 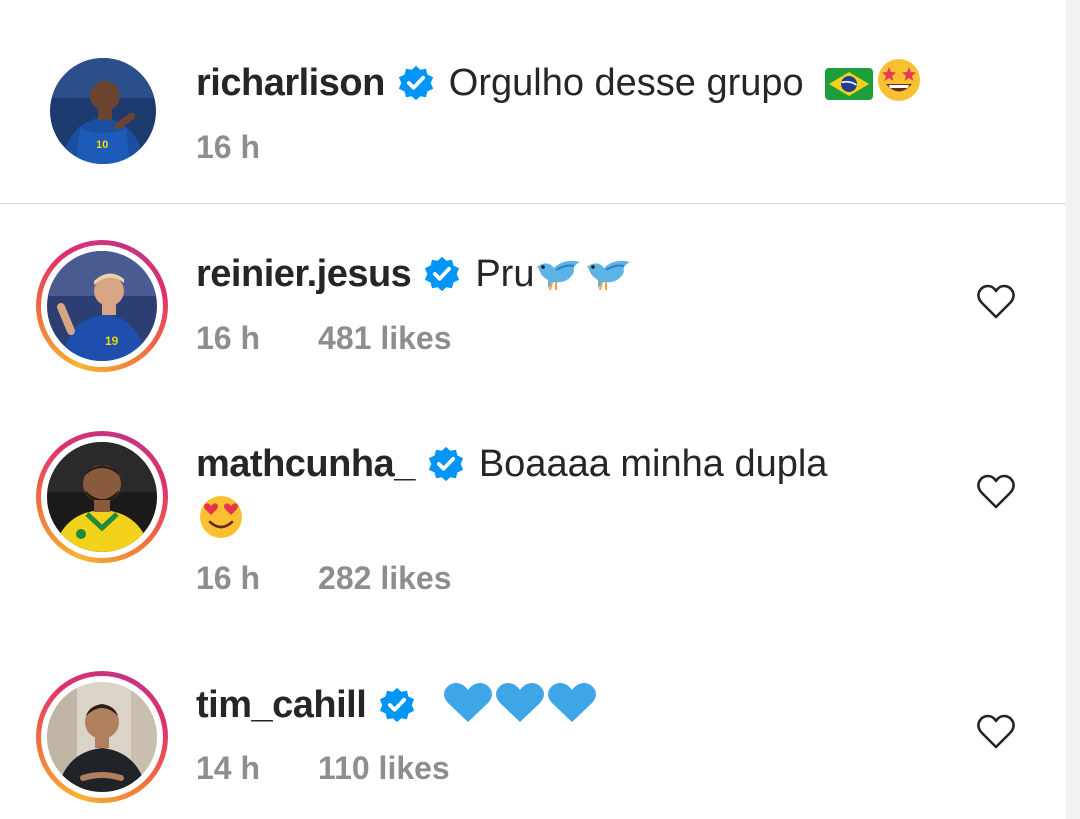 What do you see at coordinates (305, 464) in the screenshot?
I see `comment-username: mathcunha_` at bounding box center [305, 464].